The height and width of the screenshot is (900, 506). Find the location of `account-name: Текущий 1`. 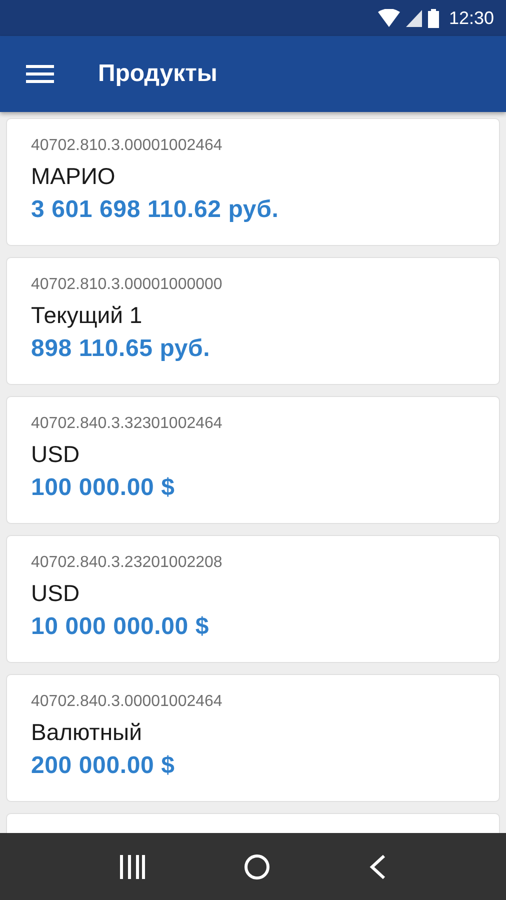

account-name: Текущий 1 is located at coordinates (87, 315).